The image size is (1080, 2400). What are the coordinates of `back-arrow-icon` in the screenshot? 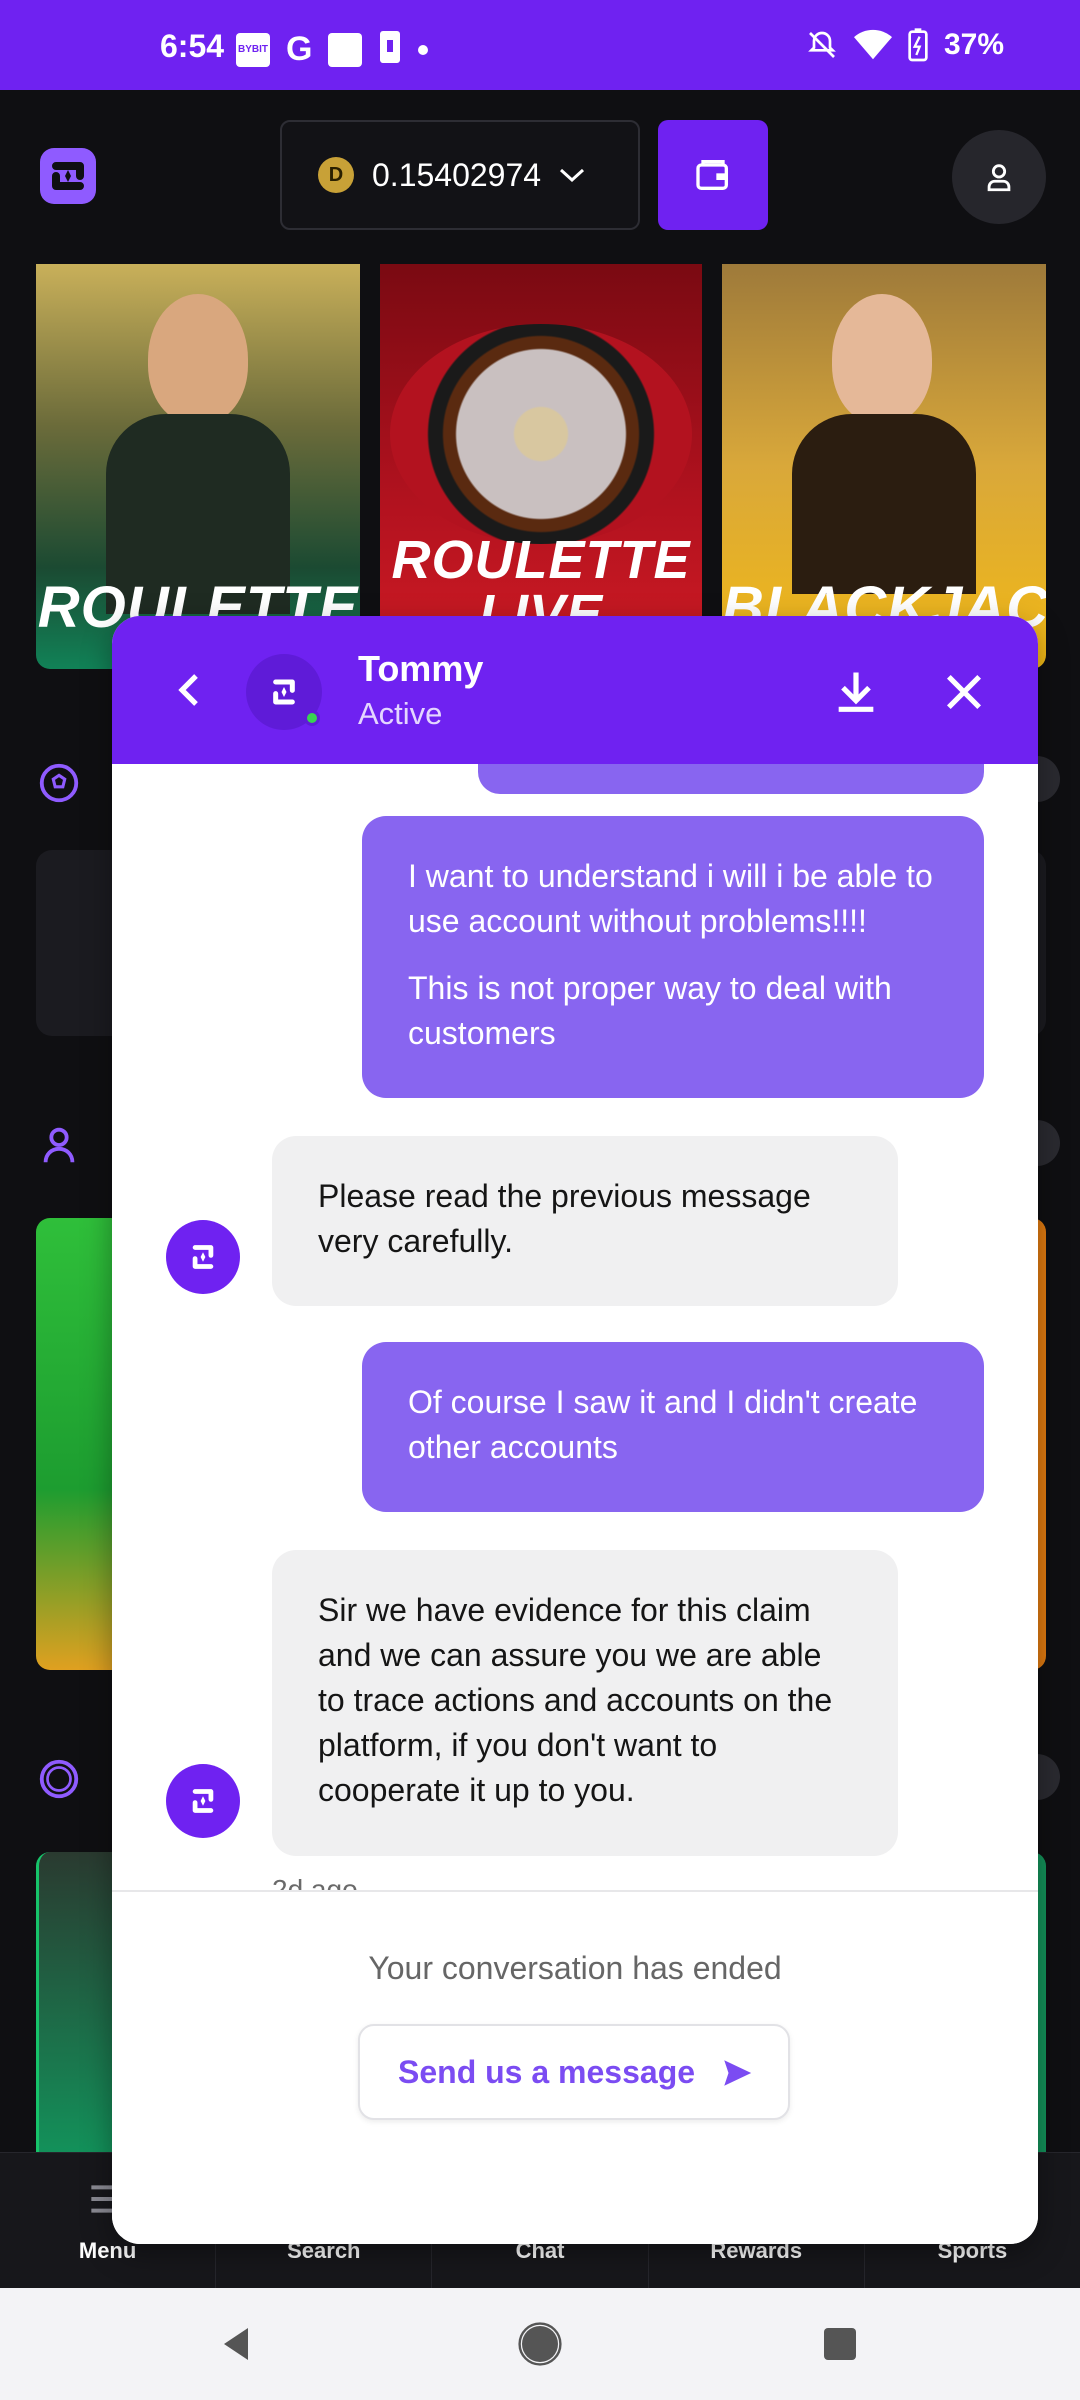 It's located at (190, 690).